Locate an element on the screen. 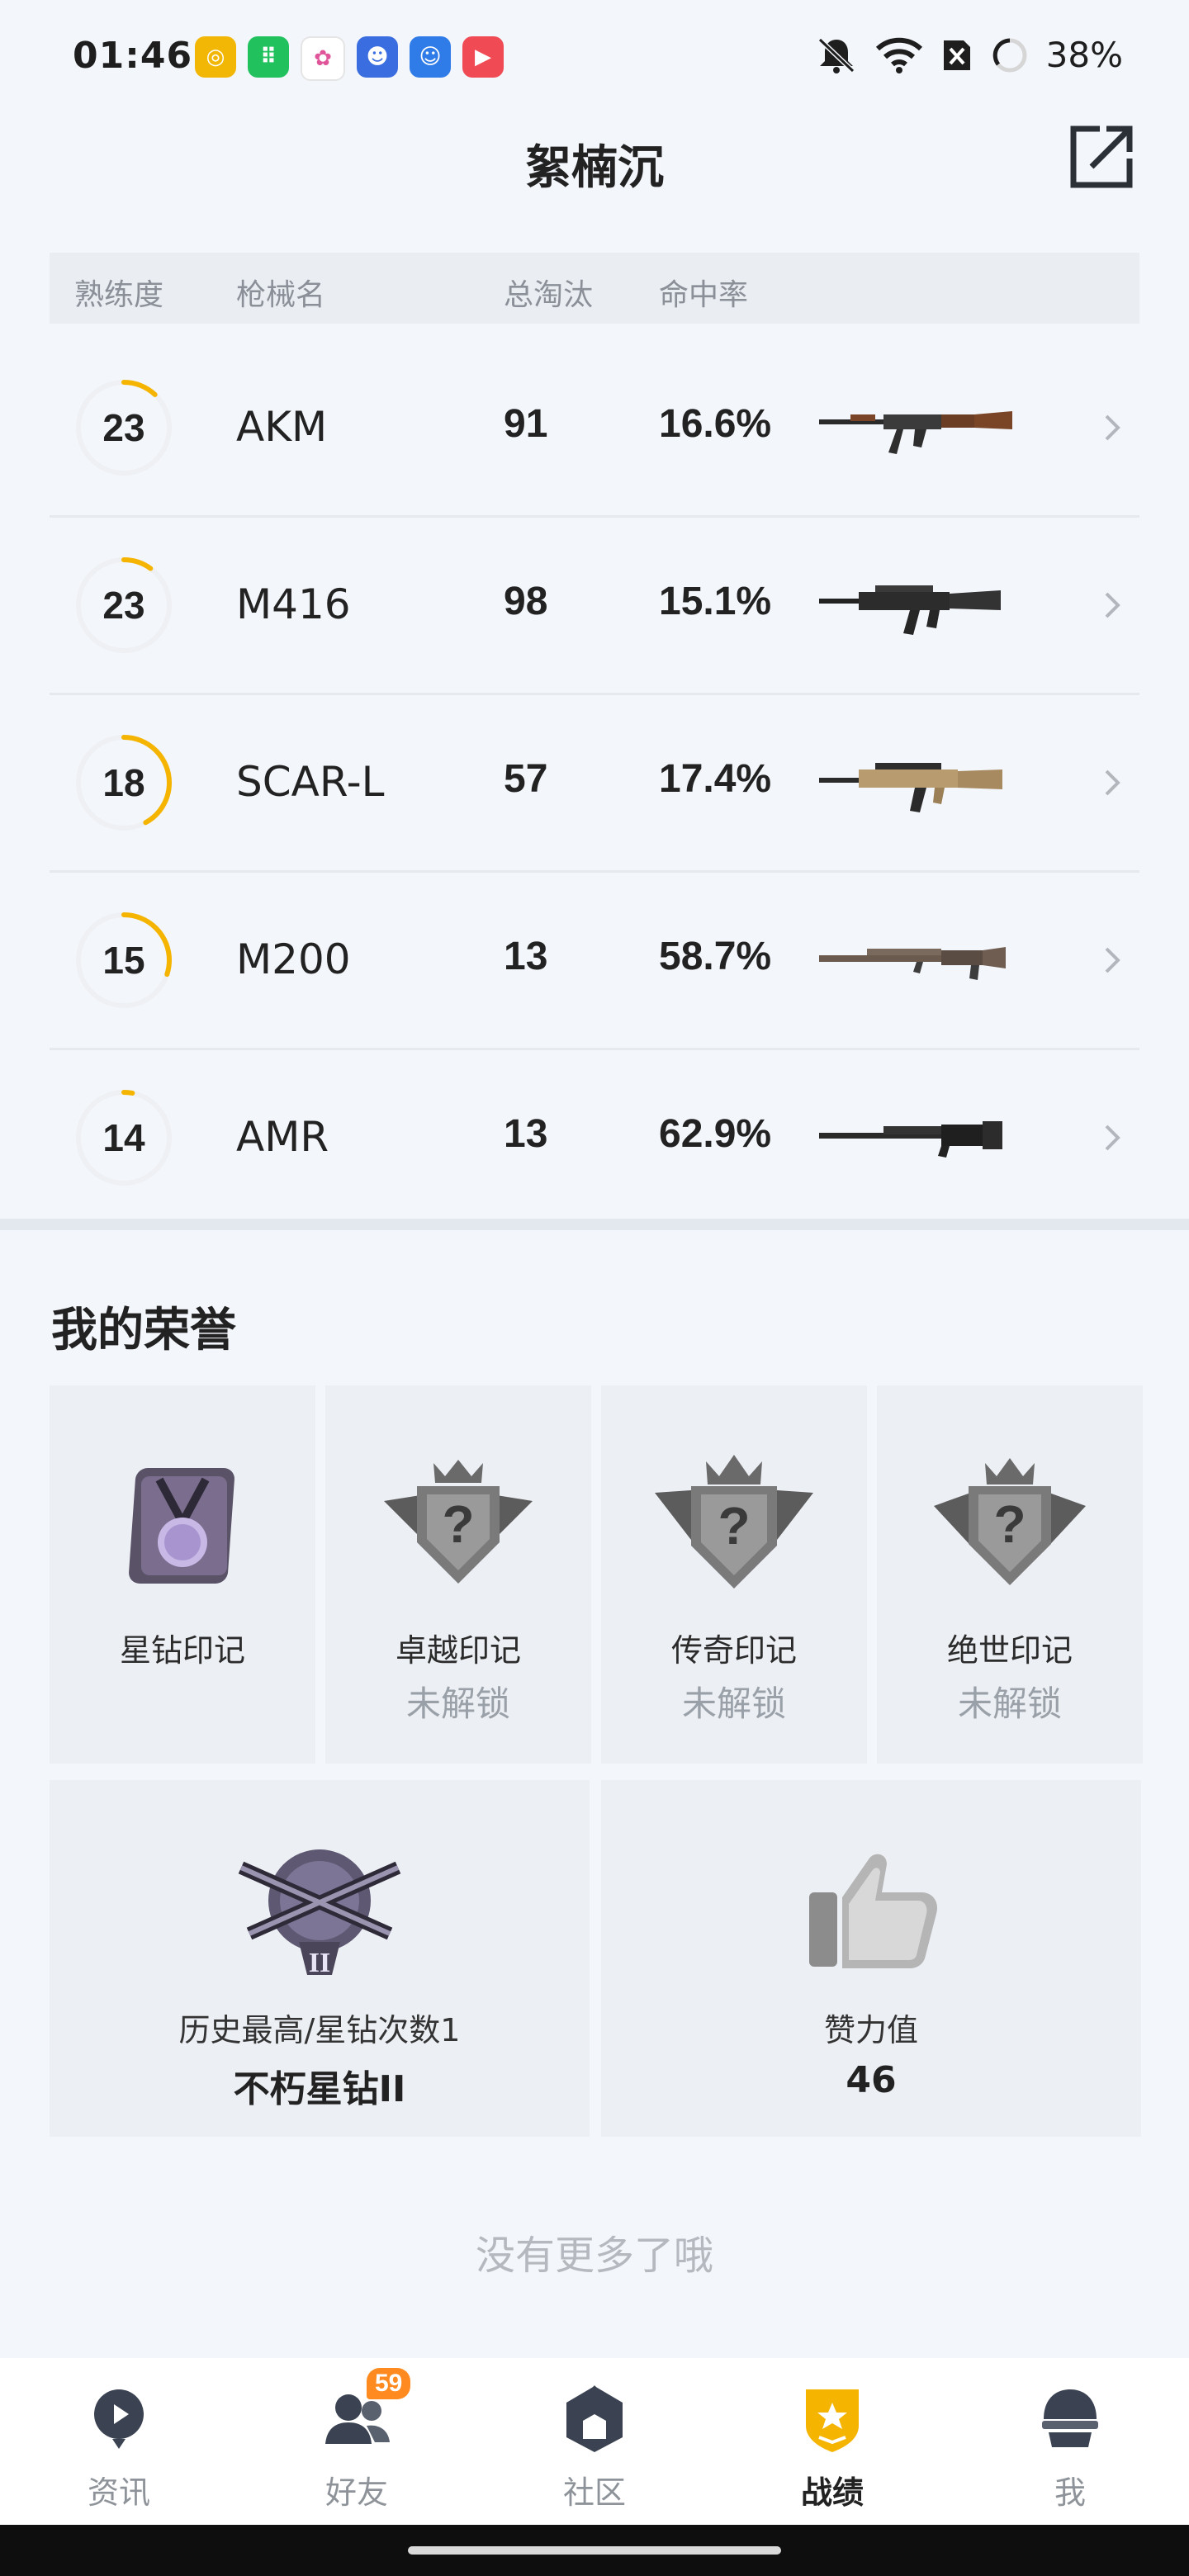  sim-off-icon is located at coordinates (956, 55).